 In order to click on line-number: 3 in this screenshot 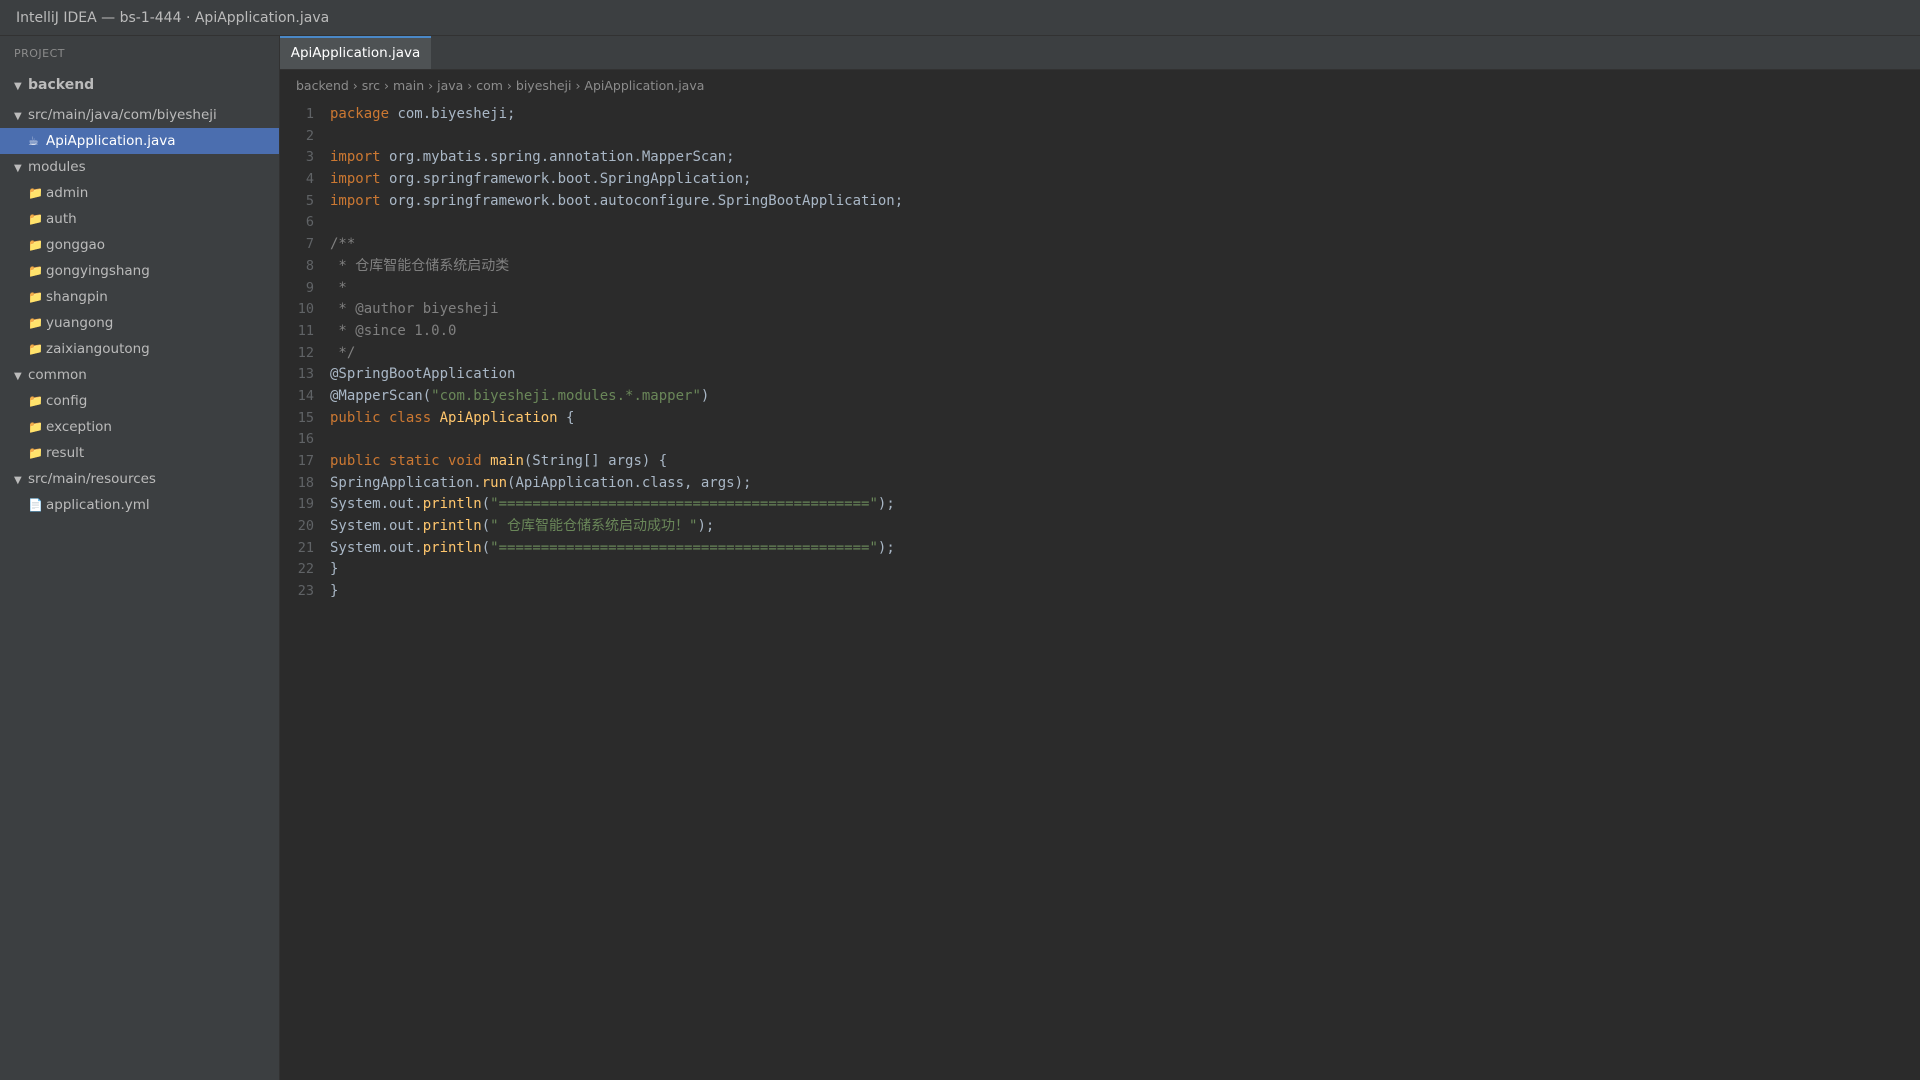, I will do `click(309, 157)`.